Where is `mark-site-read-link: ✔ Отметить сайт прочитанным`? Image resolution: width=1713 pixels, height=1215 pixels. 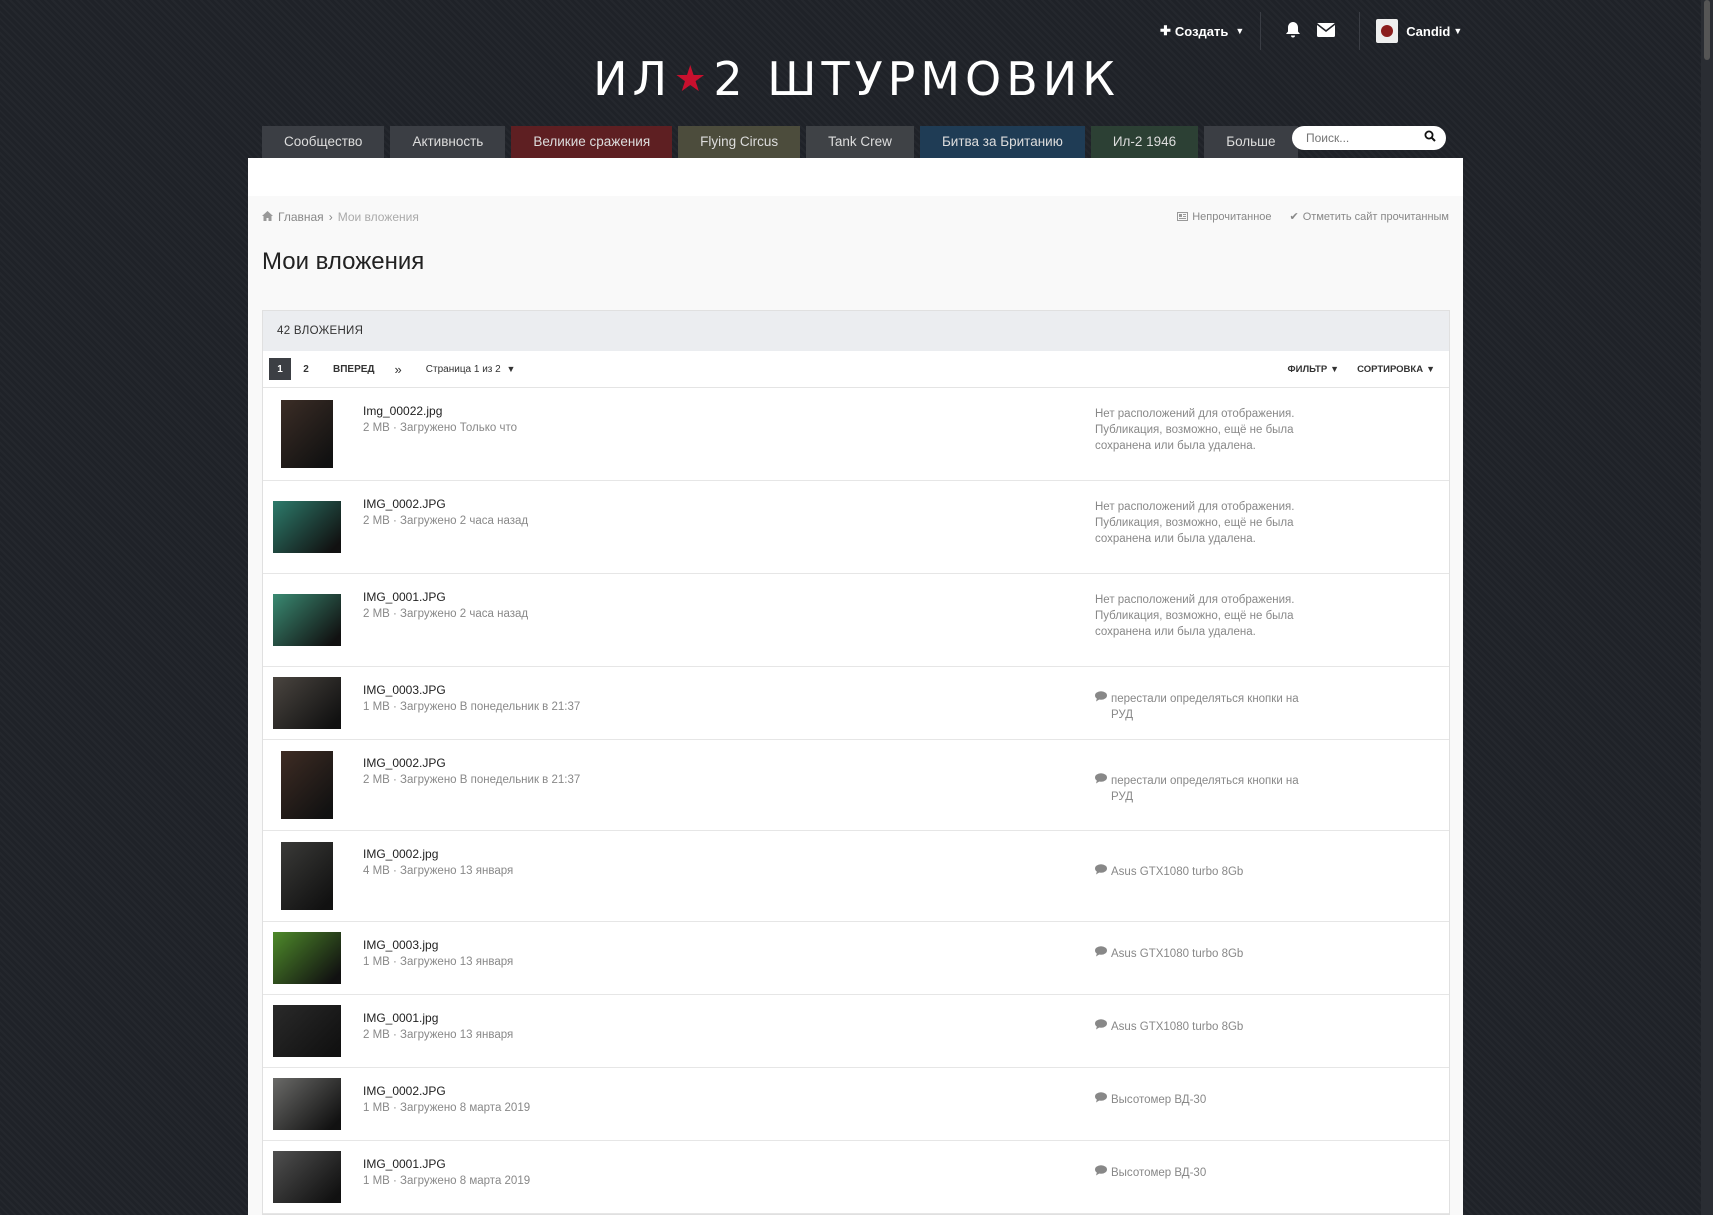
mark-site-read-link: ✔ Отметить сайт прочитанным is located at coordinates (1369, 217).